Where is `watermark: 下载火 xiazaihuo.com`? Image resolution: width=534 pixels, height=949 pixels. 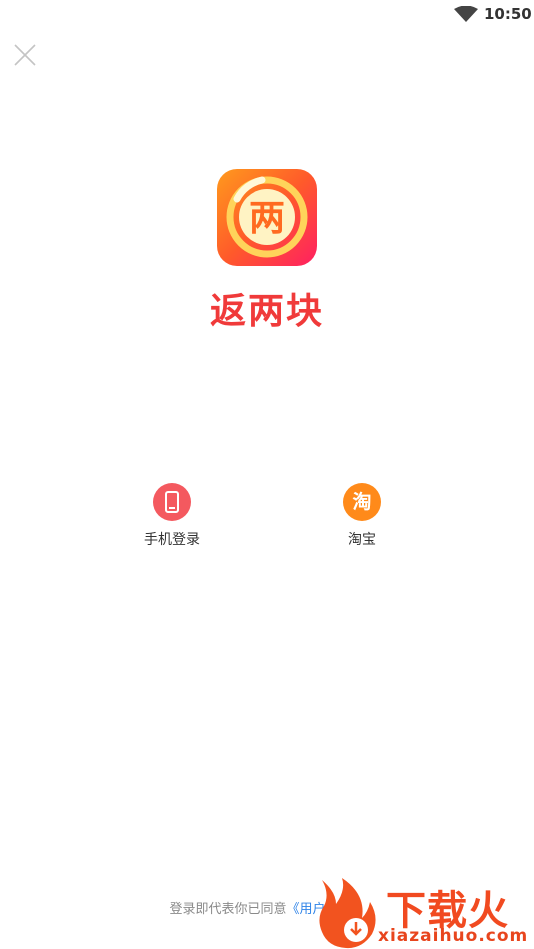 watermark: 下载火 xiazaihuo.com is located at coordinates (425, 913).